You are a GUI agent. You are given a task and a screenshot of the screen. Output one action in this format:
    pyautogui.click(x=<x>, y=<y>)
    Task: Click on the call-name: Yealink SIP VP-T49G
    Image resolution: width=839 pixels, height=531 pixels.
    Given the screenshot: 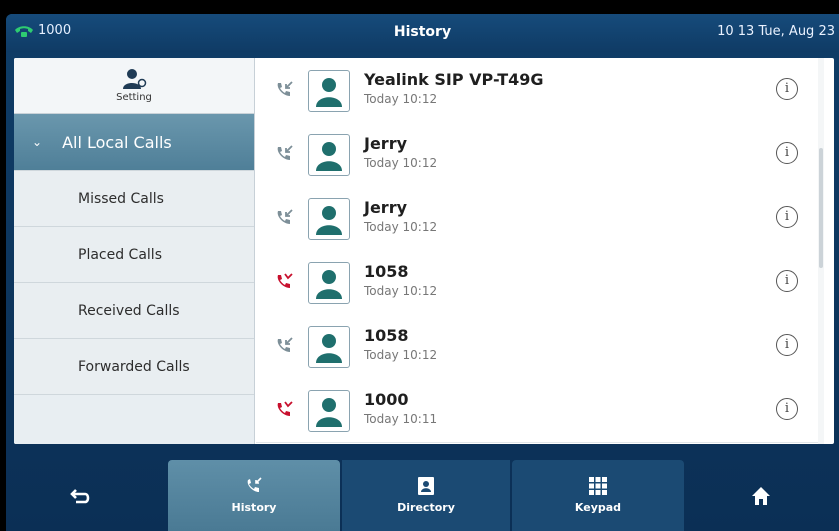 What is the action you would take?
    pyautogui.click(x=454, y=79)
    